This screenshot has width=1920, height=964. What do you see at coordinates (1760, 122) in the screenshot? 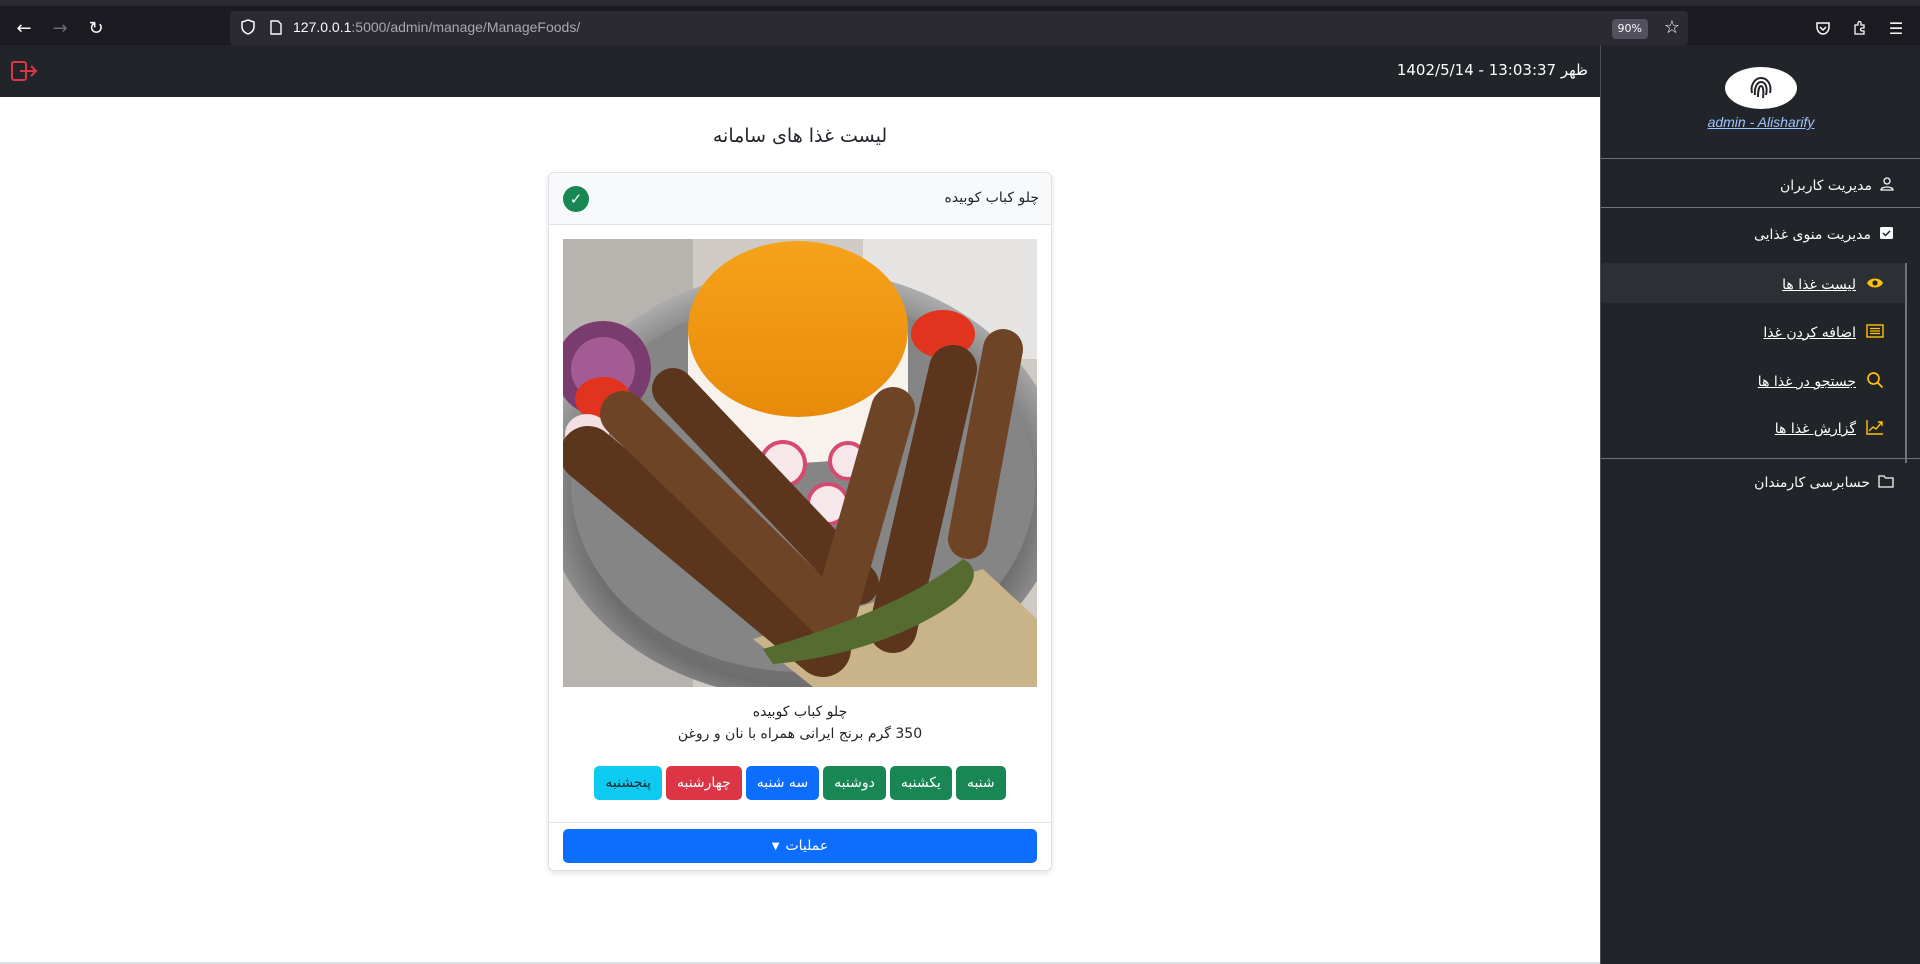
I see `admin-profile-link: admin - Alisharify` at bounding box center [1760, 122].